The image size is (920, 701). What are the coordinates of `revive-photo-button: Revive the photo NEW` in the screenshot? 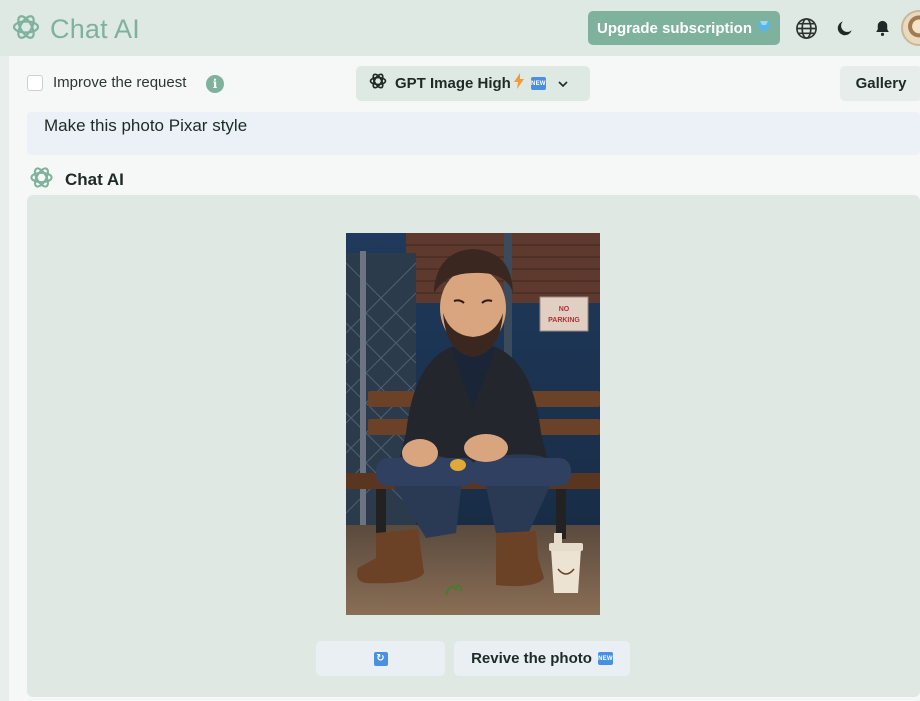 It's located at (542, 658).